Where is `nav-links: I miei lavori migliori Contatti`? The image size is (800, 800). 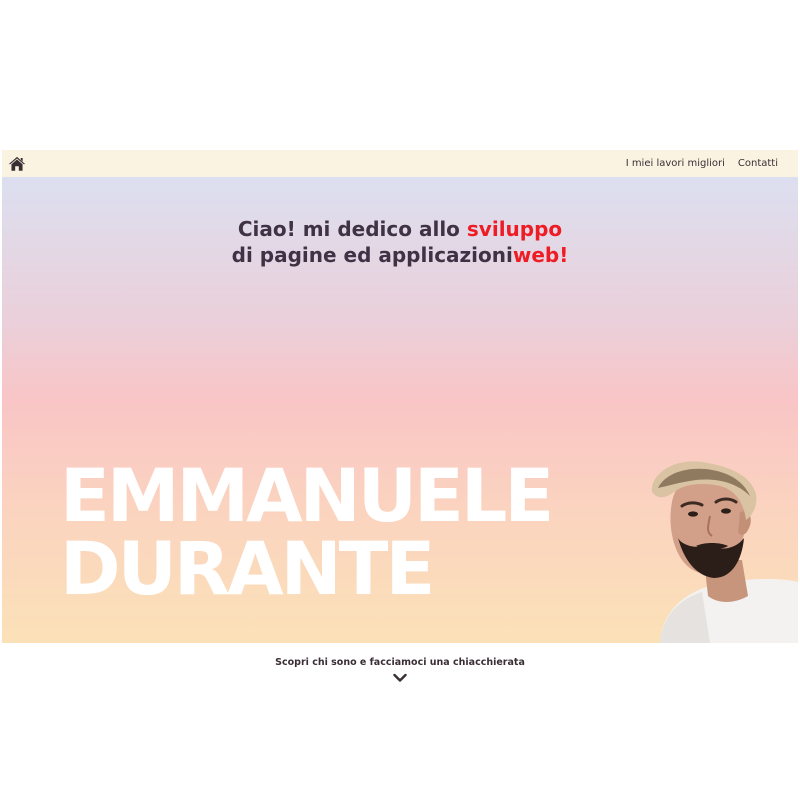 nav-links: I miei lavori migliori Contatti is located at coordinates (702, 163).